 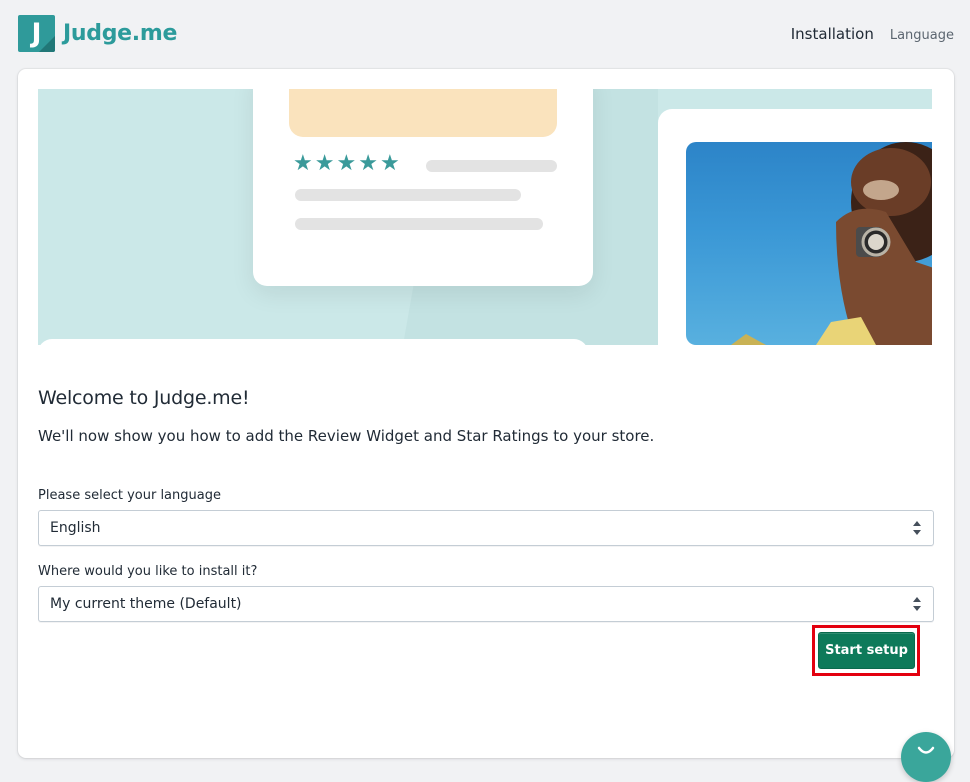 What do you see at coordinates (75, 528) in the screenshot?
I see `language-select-value: English` at bounding box center [75, 528].